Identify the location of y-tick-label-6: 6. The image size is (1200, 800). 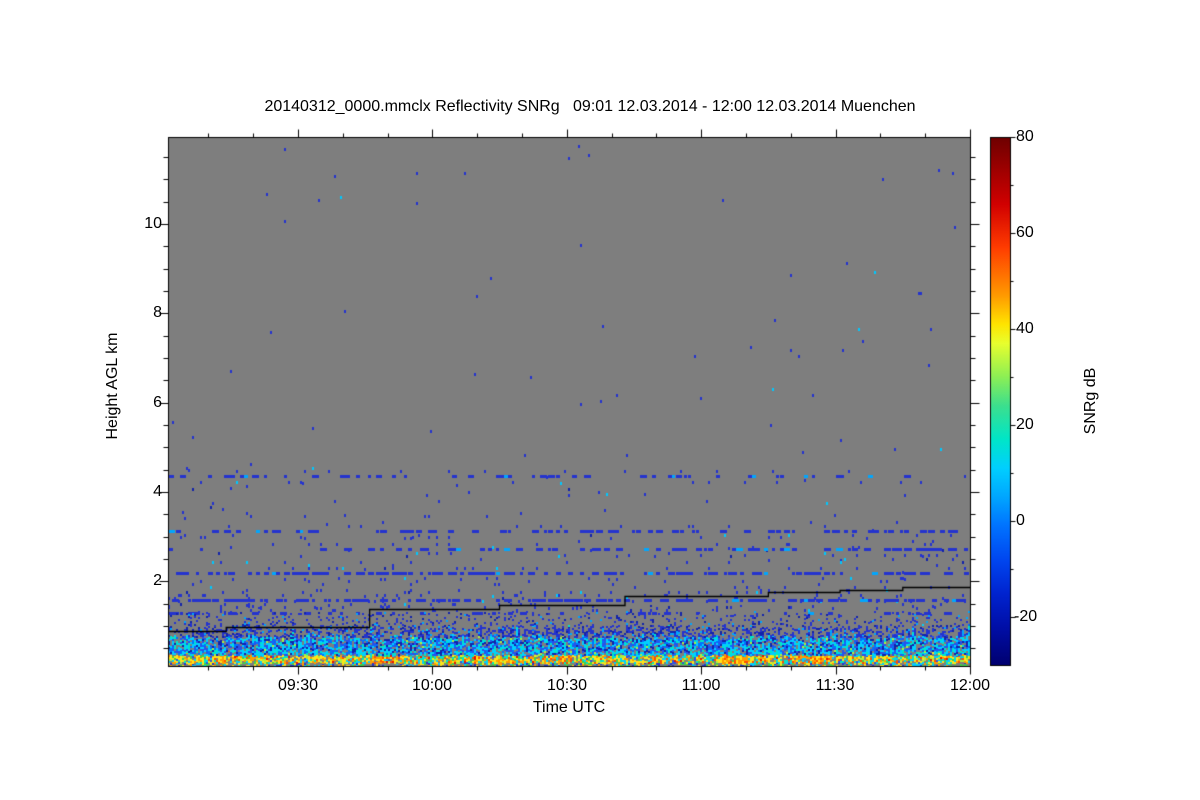
(157, 402).